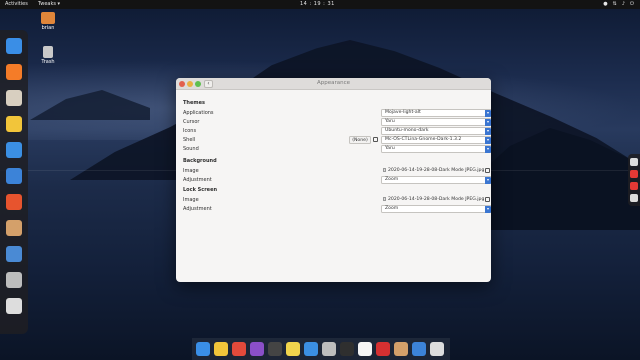  I want to click on row-label: Adjustment, so click(197, 180).